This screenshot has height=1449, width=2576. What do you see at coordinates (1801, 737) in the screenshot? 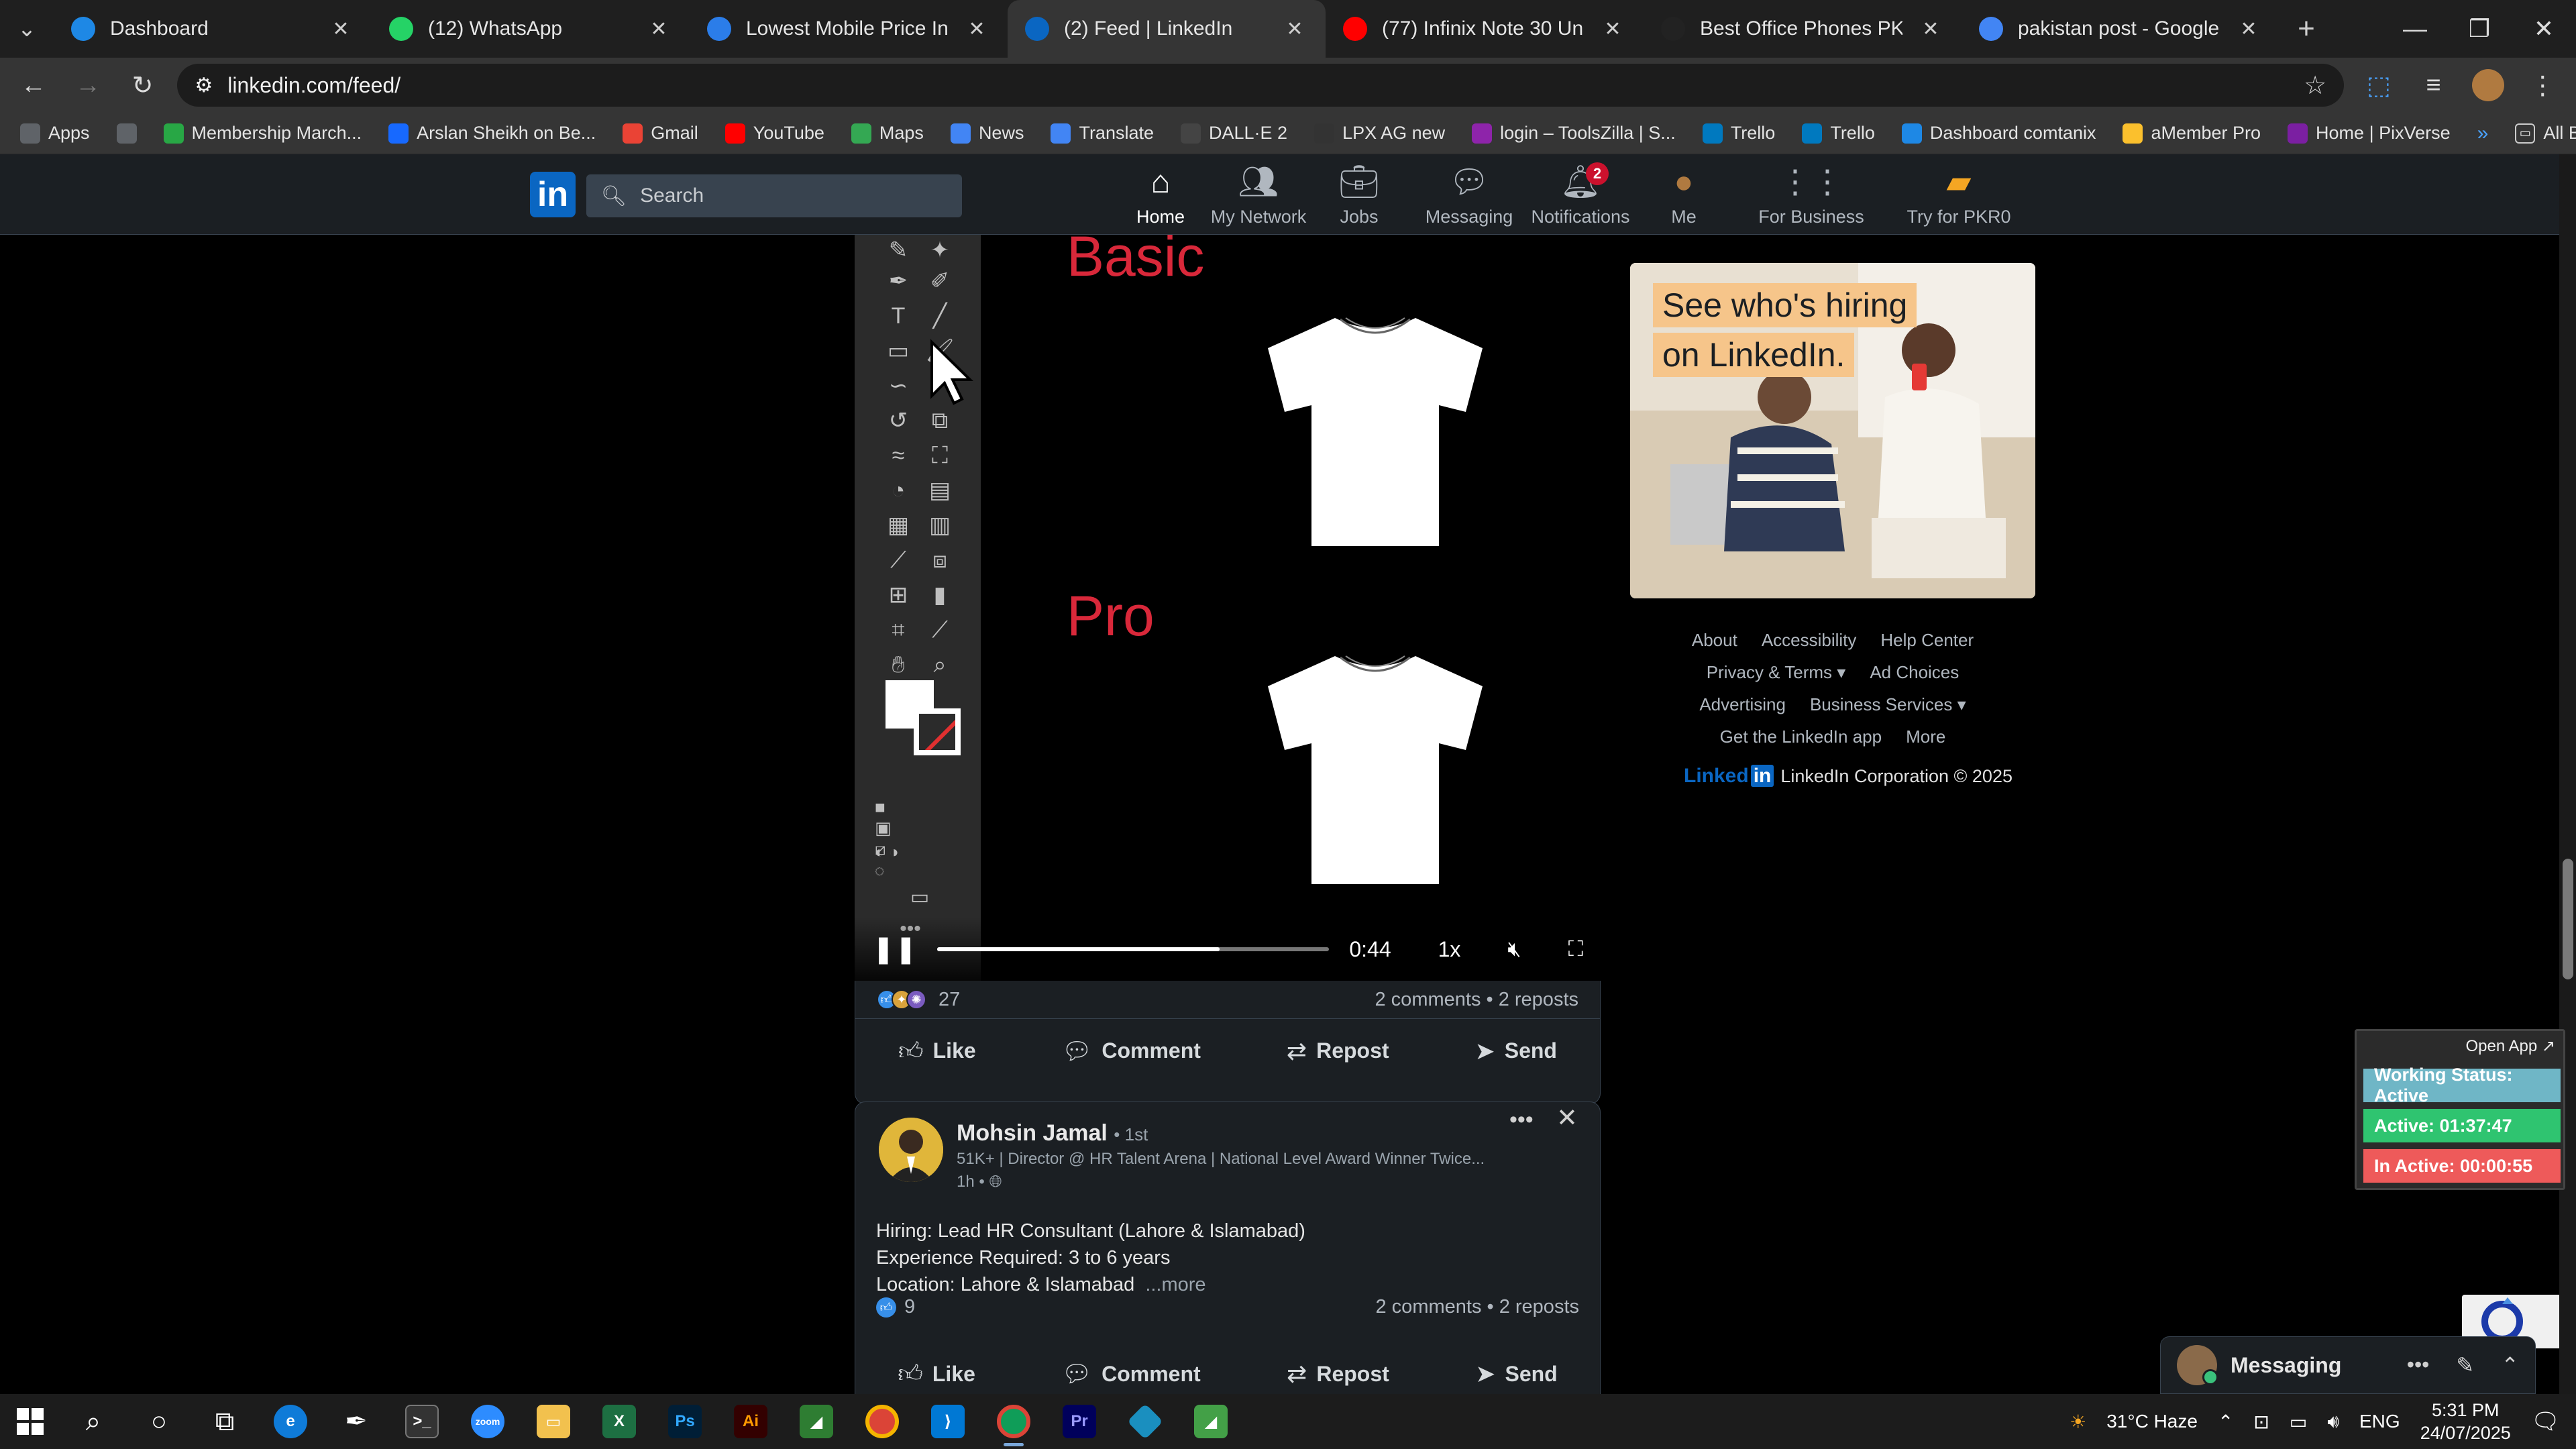
I see `footer-get-app: Get the LinkedIn app` at bounding box center [1801, 737].